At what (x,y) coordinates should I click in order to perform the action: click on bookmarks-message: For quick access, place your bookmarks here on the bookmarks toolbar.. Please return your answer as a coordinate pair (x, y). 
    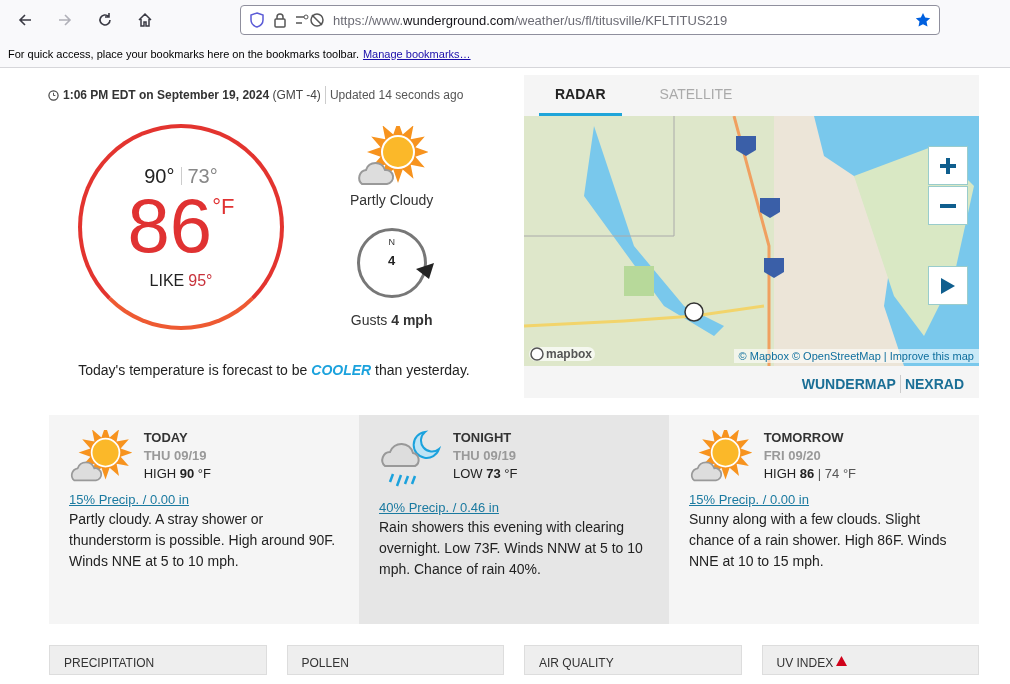
    Looking at the image, I should click on (183, 53).